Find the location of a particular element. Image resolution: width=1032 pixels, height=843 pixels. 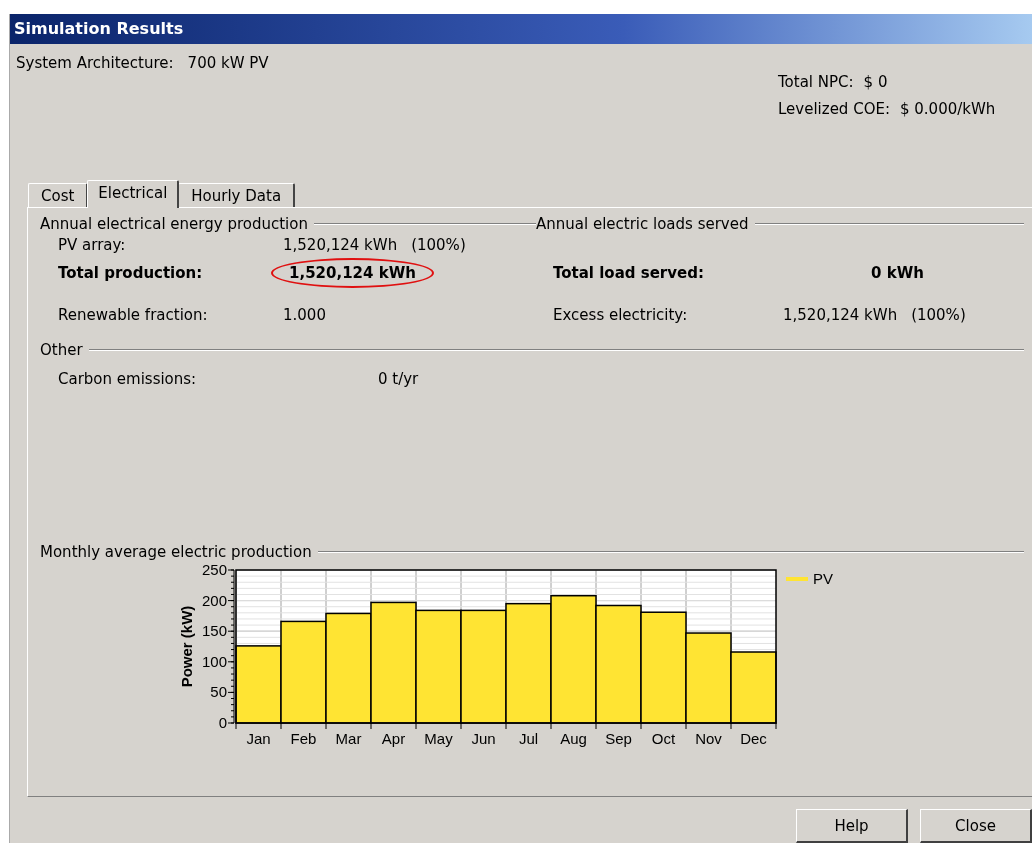

field-value: 1.000 is located at coordinates (304, 315).